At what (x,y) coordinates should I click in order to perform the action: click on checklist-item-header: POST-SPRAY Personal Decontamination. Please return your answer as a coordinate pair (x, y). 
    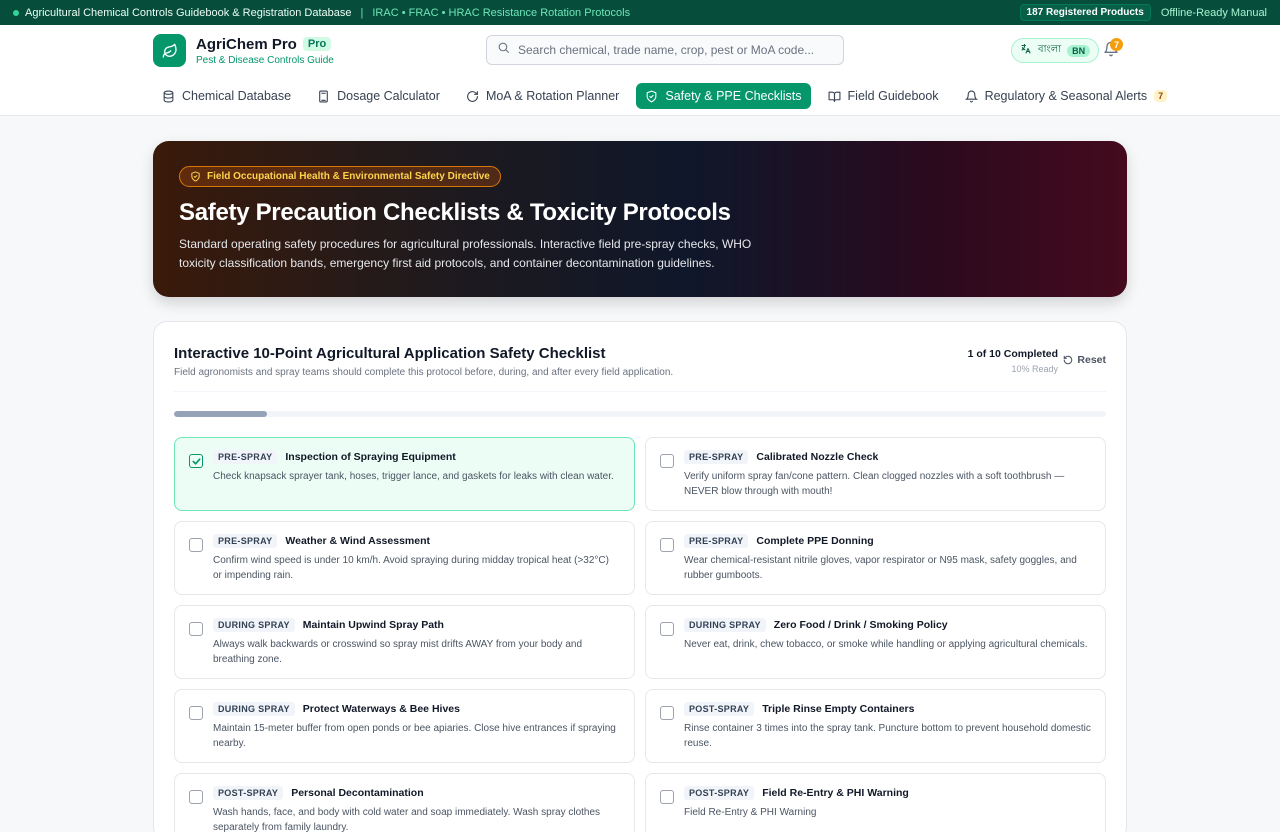
    Looking at the image, I should click on (416, 793).